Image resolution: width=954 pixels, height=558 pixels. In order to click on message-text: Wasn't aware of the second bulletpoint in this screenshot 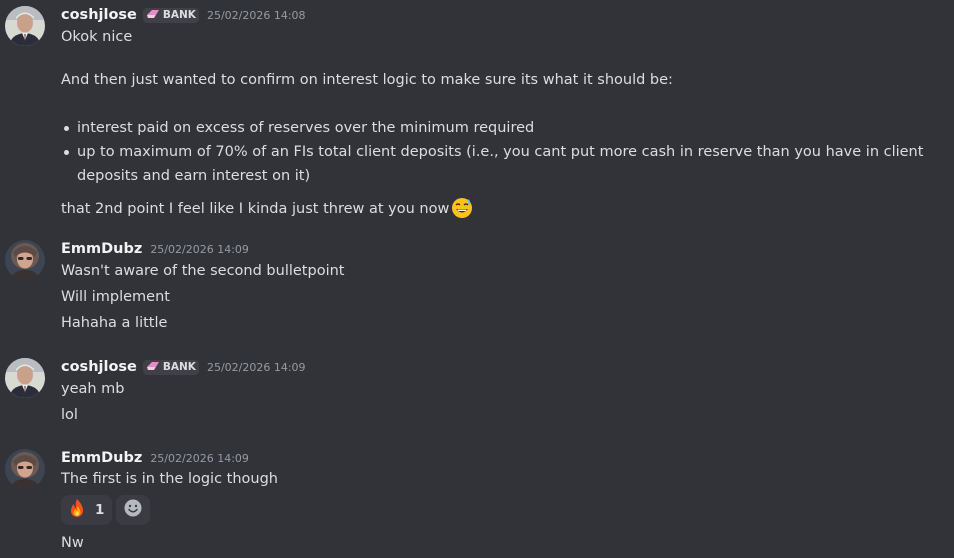, I will do `click(203, 271)`.